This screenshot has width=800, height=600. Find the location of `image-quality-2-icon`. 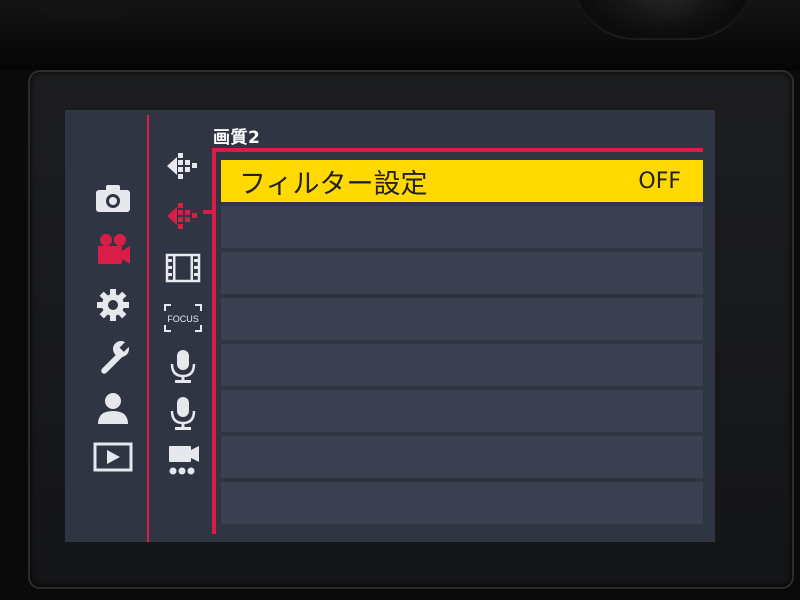

image-quality-2-icon is located at coordinates (182, 216).